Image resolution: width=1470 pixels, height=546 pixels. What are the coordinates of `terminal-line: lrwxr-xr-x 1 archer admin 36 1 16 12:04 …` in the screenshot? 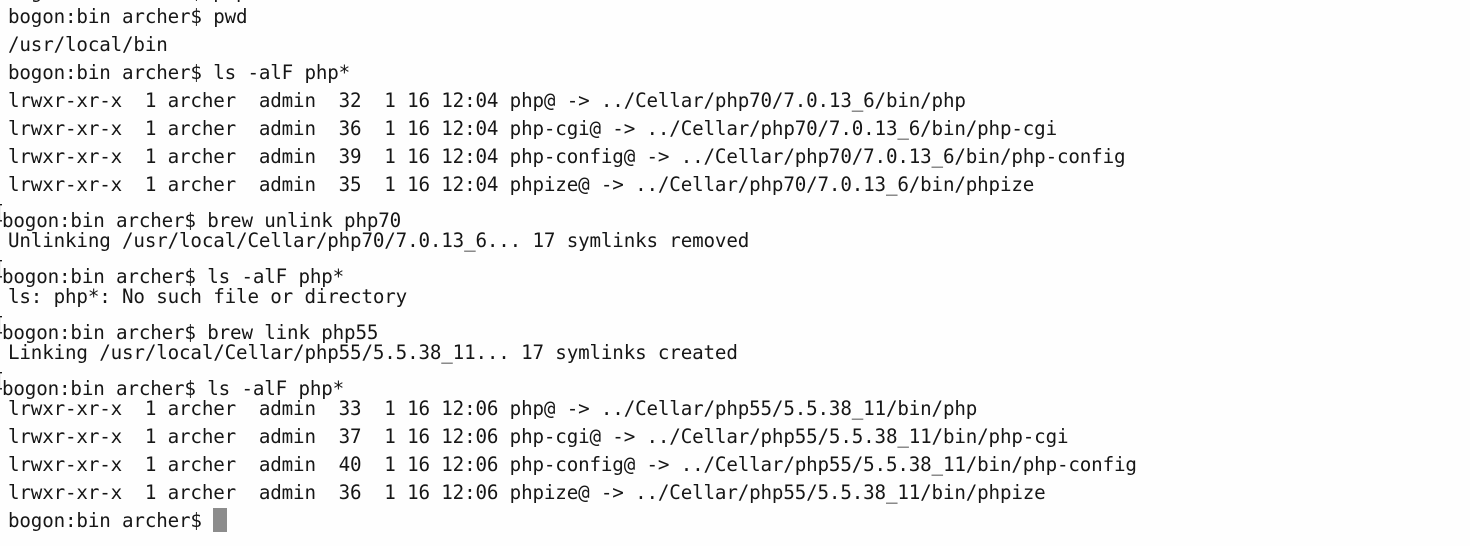 It's located at (735, 129).